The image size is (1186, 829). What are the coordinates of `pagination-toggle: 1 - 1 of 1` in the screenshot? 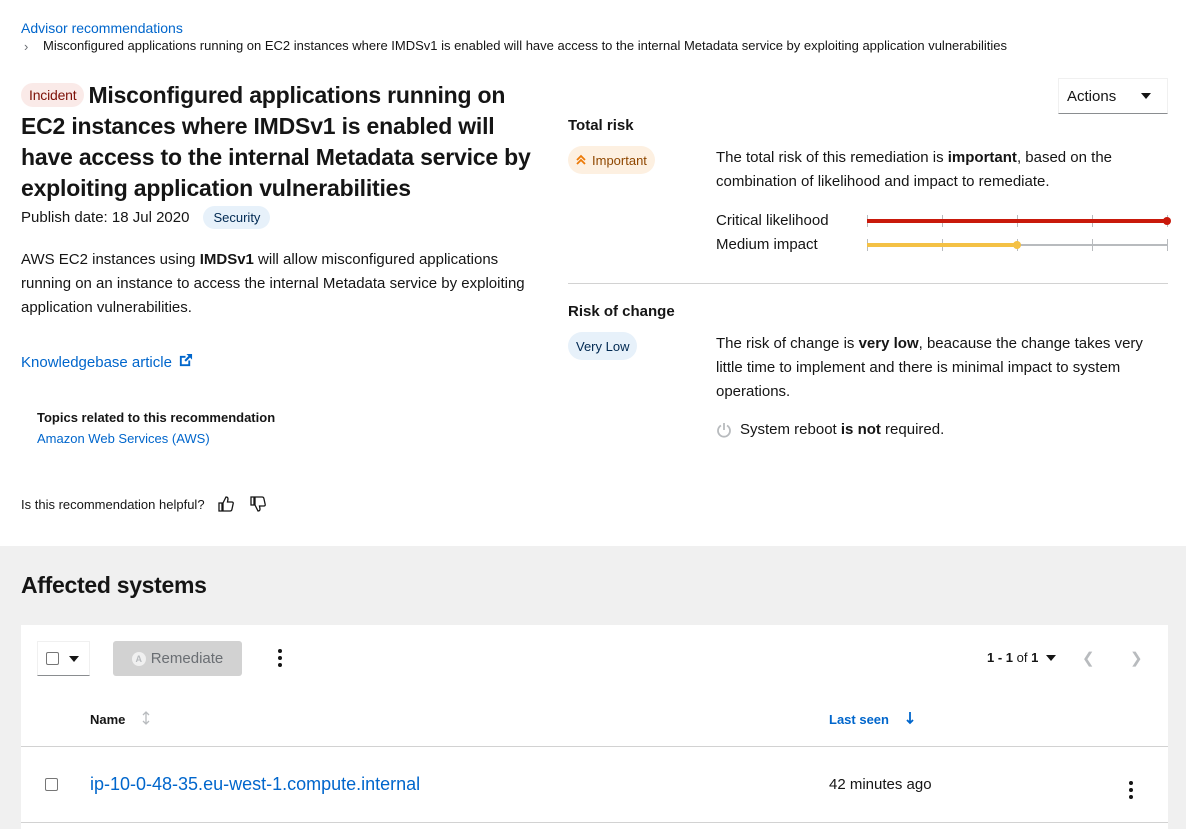 It's located at (1022, 657).